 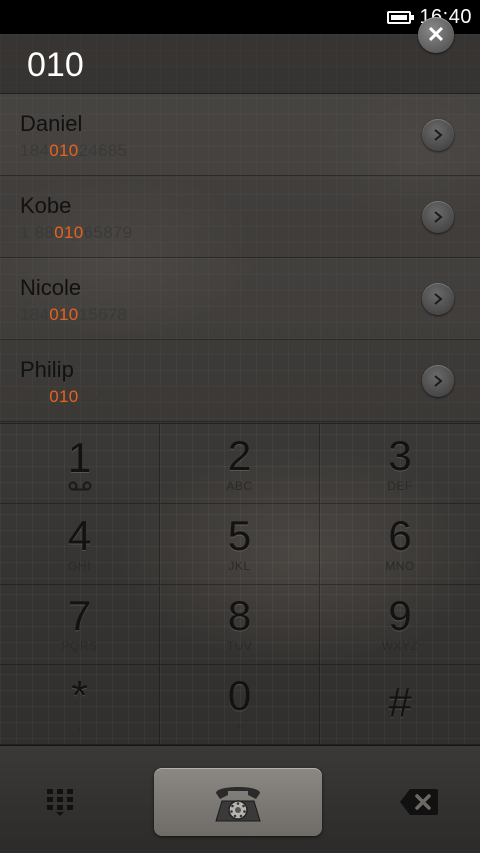 What do you see at coordinates (400, 535) in the screenshot?
I see `key-digit: 6` at bounding box center [400, 535].